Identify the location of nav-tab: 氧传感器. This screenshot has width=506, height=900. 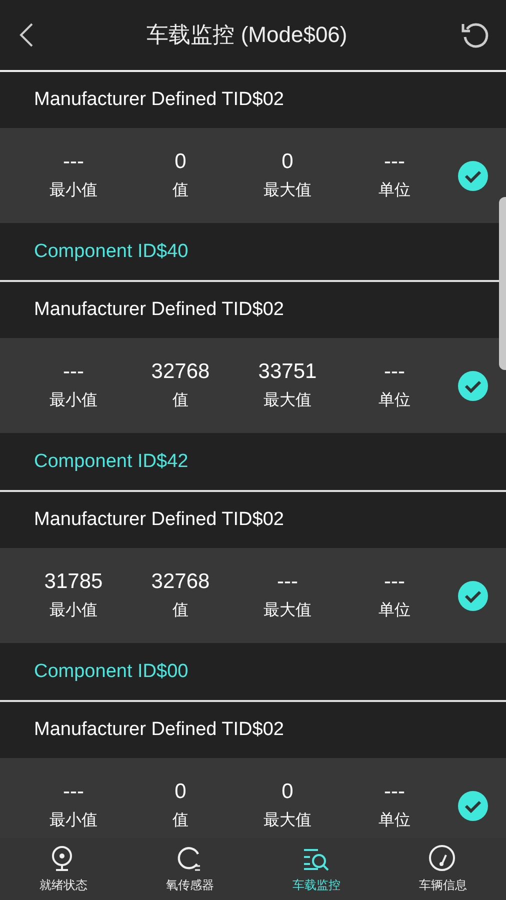
(189, 869).